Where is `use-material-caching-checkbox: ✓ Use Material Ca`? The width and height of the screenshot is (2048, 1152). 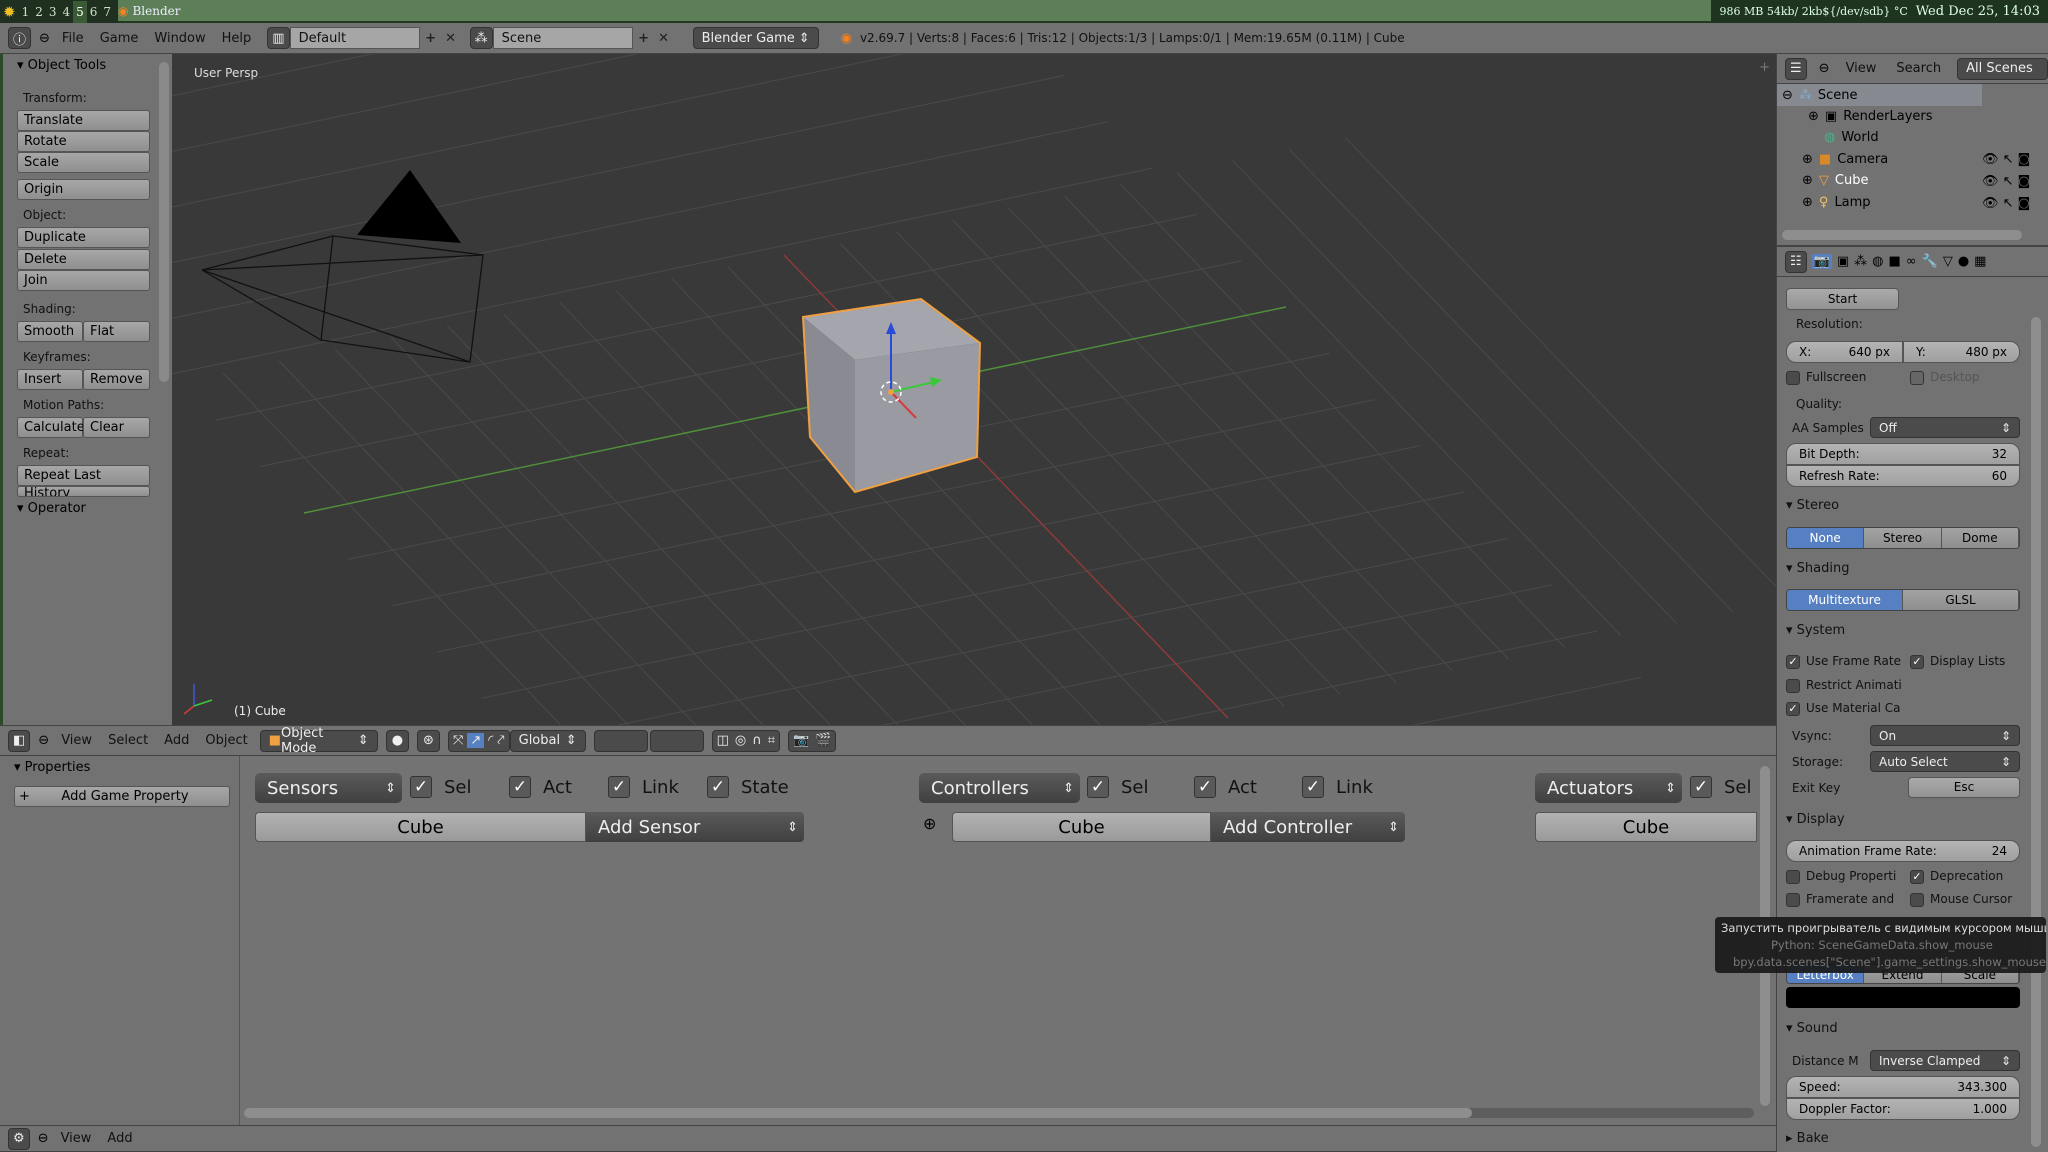
use-material-caching-checkbox: ✓ Use Material Ca is located at coordinates (1843, 708).